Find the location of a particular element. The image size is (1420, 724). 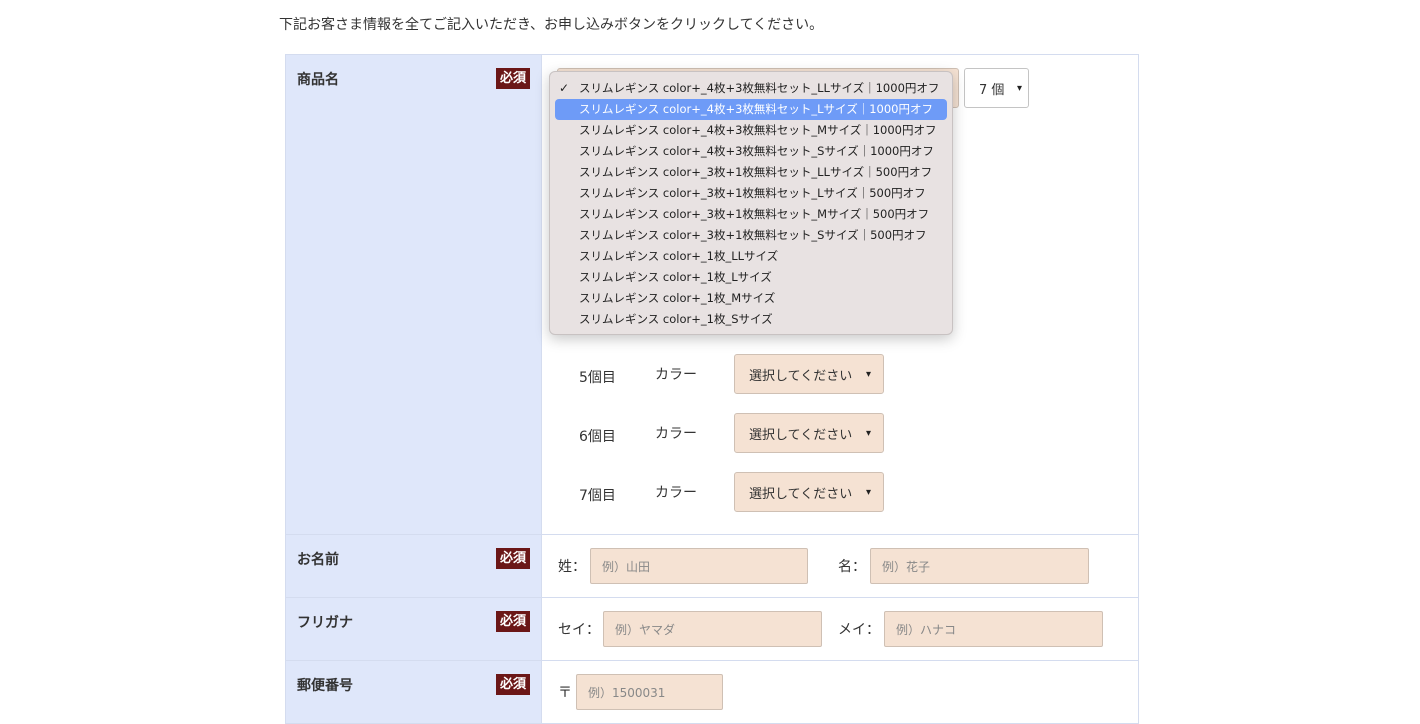

zip-value-cell: 〒 例）1500031 is located at coordinates (840, 692).